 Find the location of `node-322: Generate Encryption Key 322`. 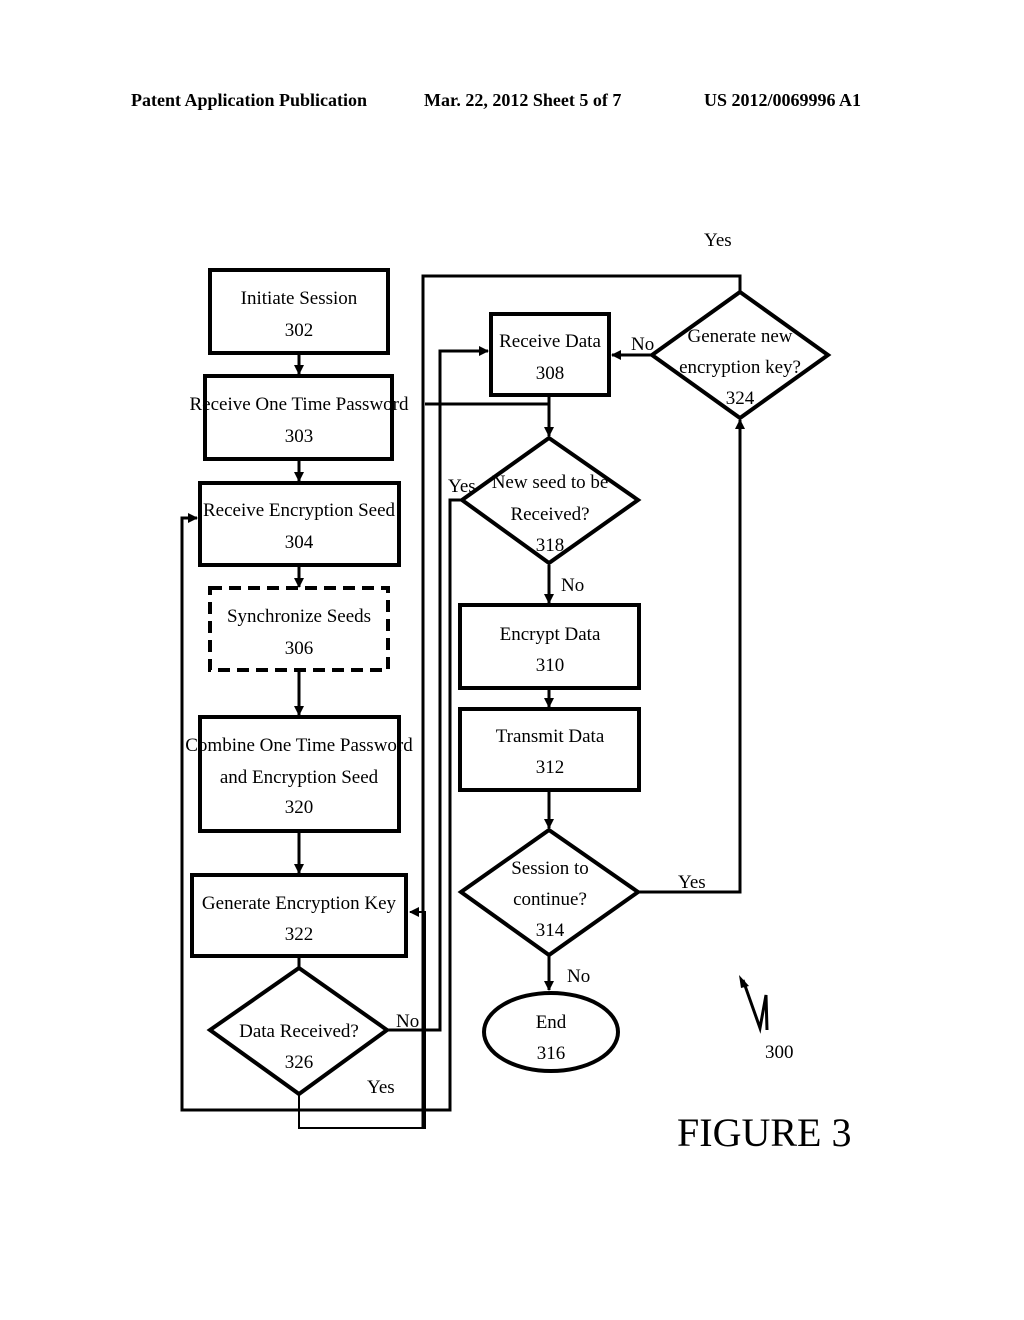

node-322: Generate Encryption Key 322 is located at coordinates (299, 915).